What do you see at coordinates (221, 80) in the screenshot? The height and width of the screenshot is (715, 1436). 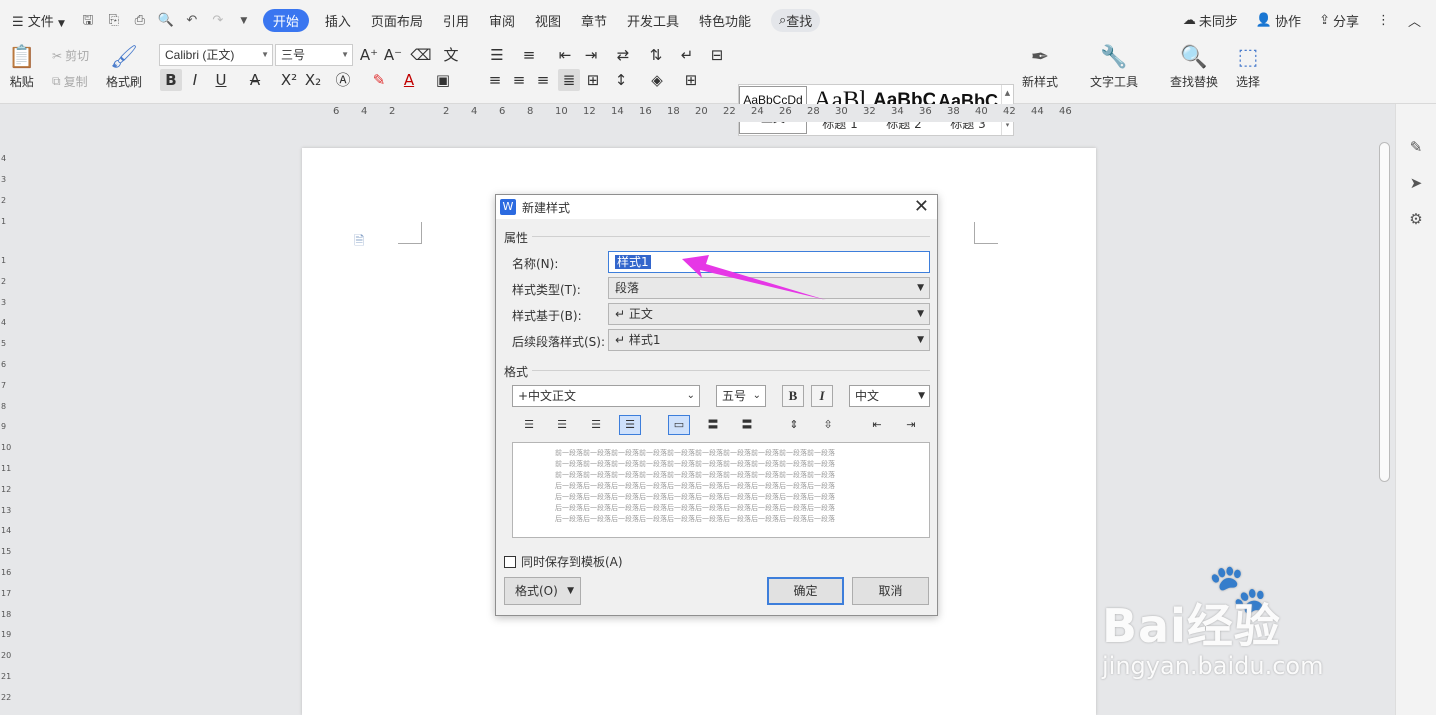 I see `underline-icon: U` at bounding box center [221, 80].